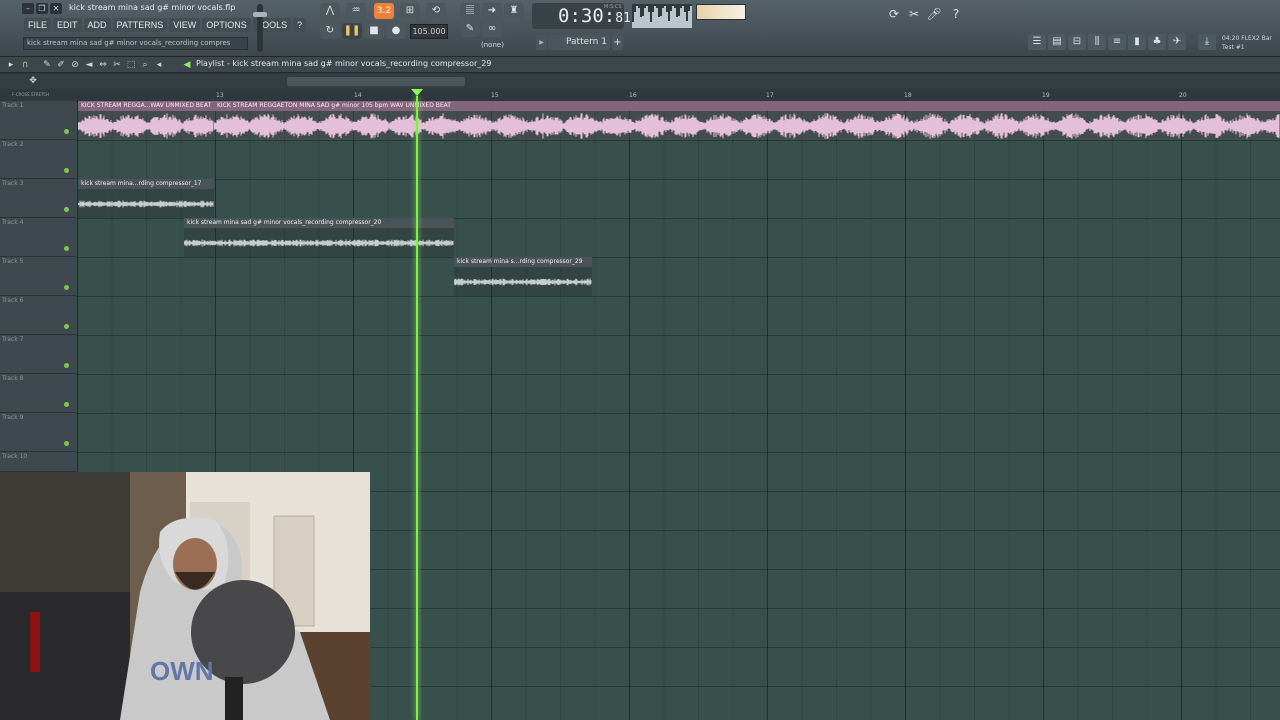  Describe the element at coordinates (38, 198) in the screenshot. I see `track-header-3: Track 3` at that location.